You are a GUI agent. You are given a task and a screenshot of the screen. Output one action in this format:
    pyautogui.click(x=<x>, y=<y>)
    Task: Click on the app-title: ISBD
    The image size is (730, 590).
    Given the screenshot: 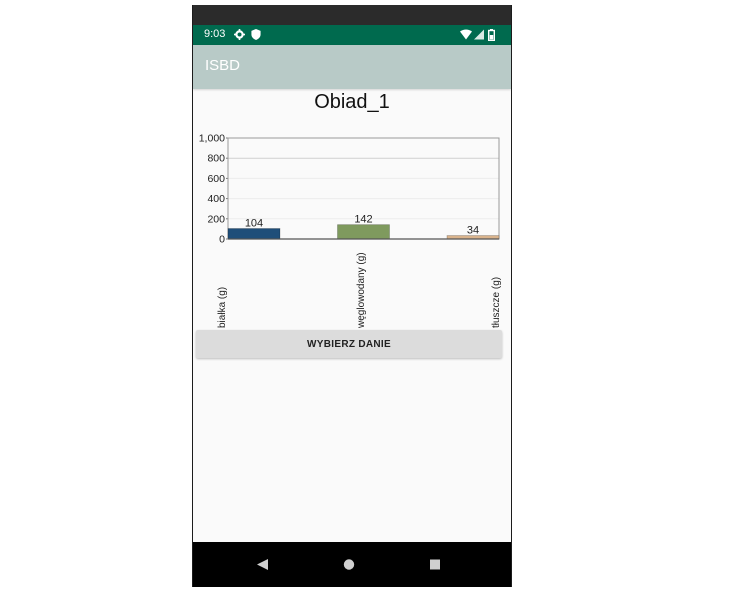 What is the action you would take?
    pyautogui.click(x=223, y=65)
    